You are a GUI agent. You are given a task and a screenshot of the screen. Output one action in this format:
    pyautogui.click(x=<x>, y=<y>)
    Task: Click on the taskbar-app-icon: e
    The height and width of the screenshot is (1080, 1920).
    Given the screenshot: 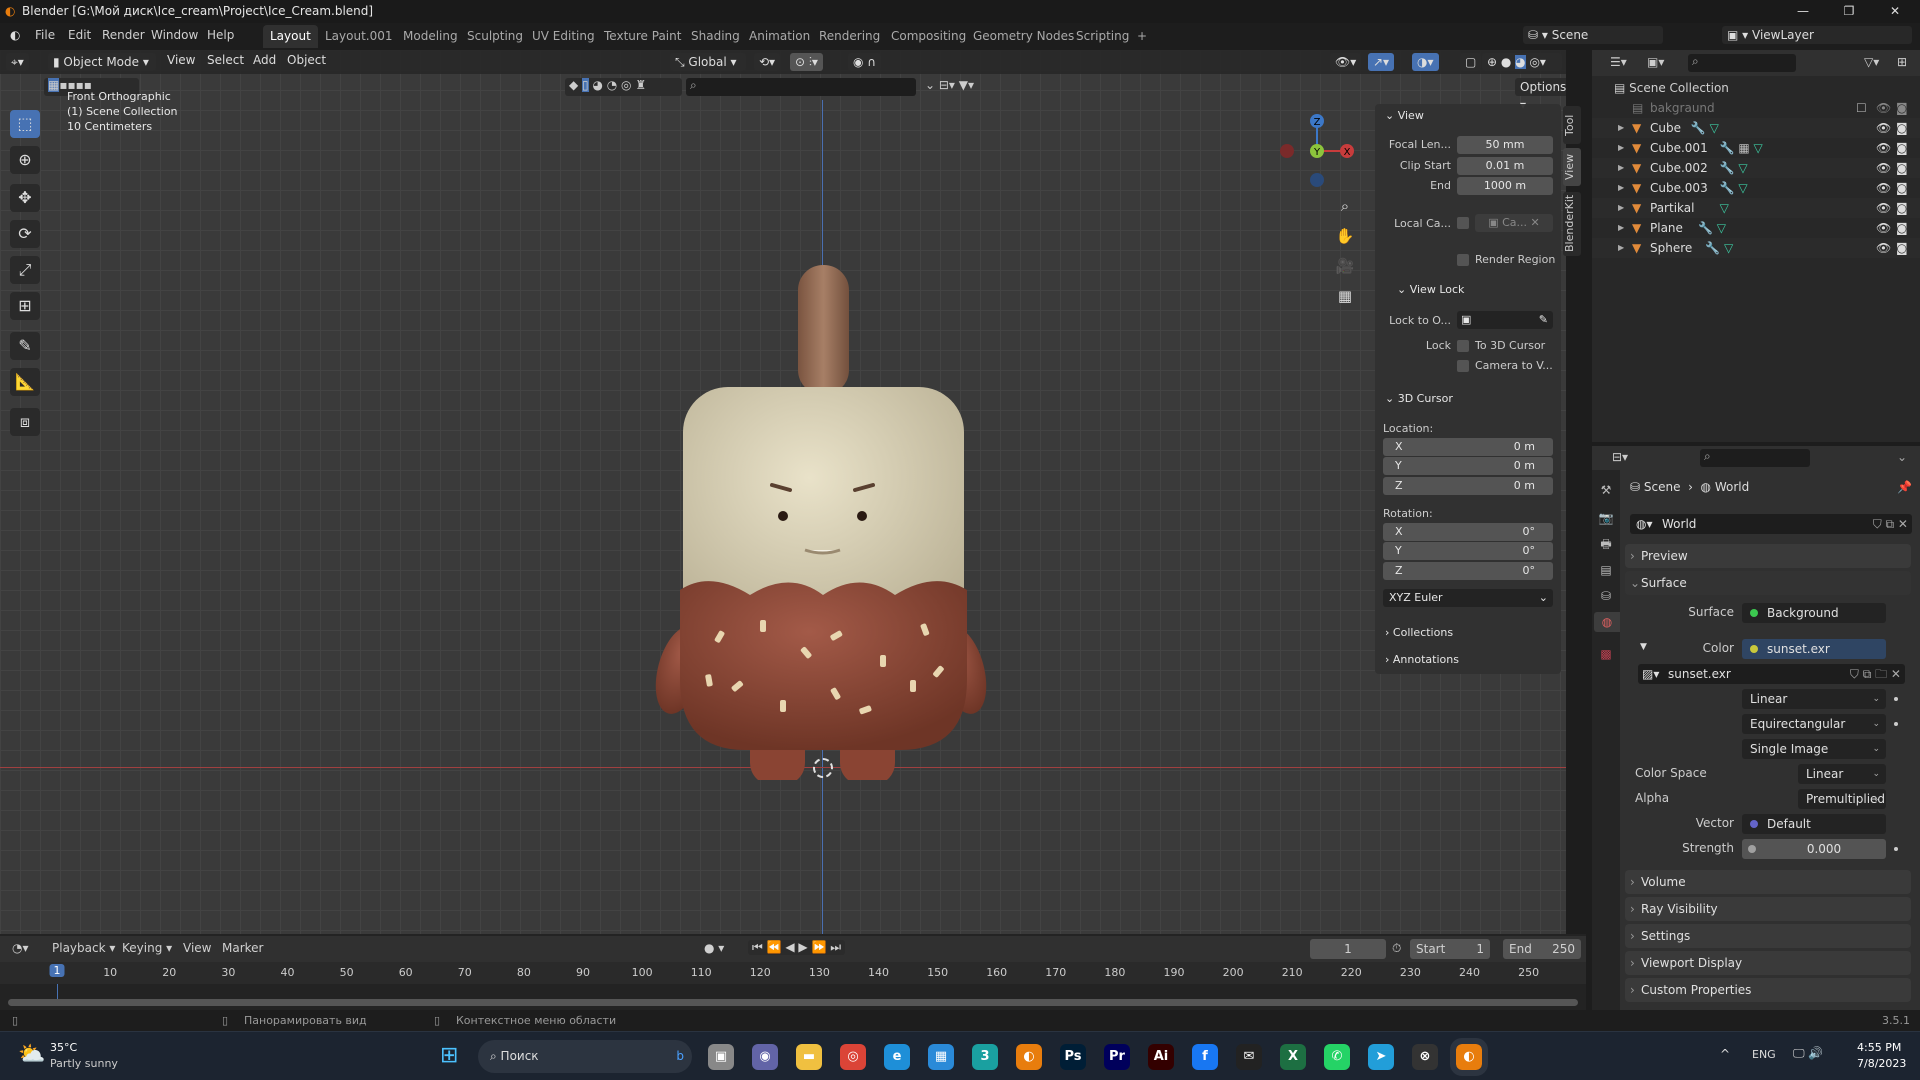 What is the action you would take?
    pyautogui.click(x=897, y=1057)
    